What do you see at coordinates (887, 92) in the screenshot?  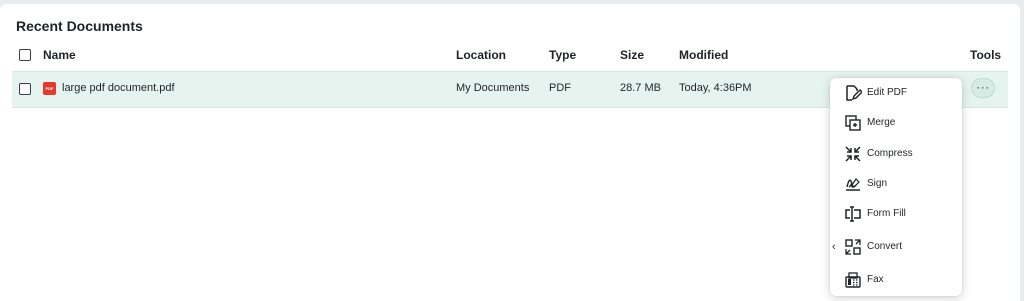 I see `menu-item-label: Edit PDF` at bounding box center [887, 92].